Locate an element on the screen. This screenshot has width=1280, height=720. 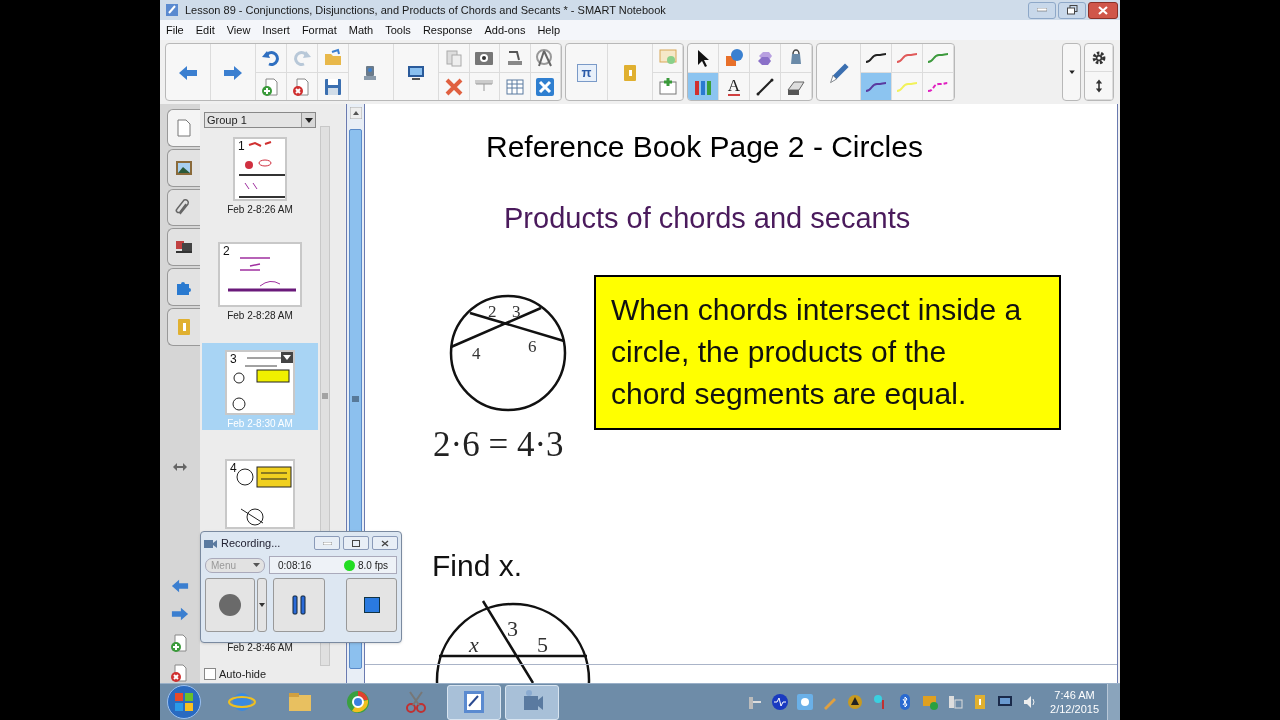
segment-label: 6 is located at coordinates (532, 346).